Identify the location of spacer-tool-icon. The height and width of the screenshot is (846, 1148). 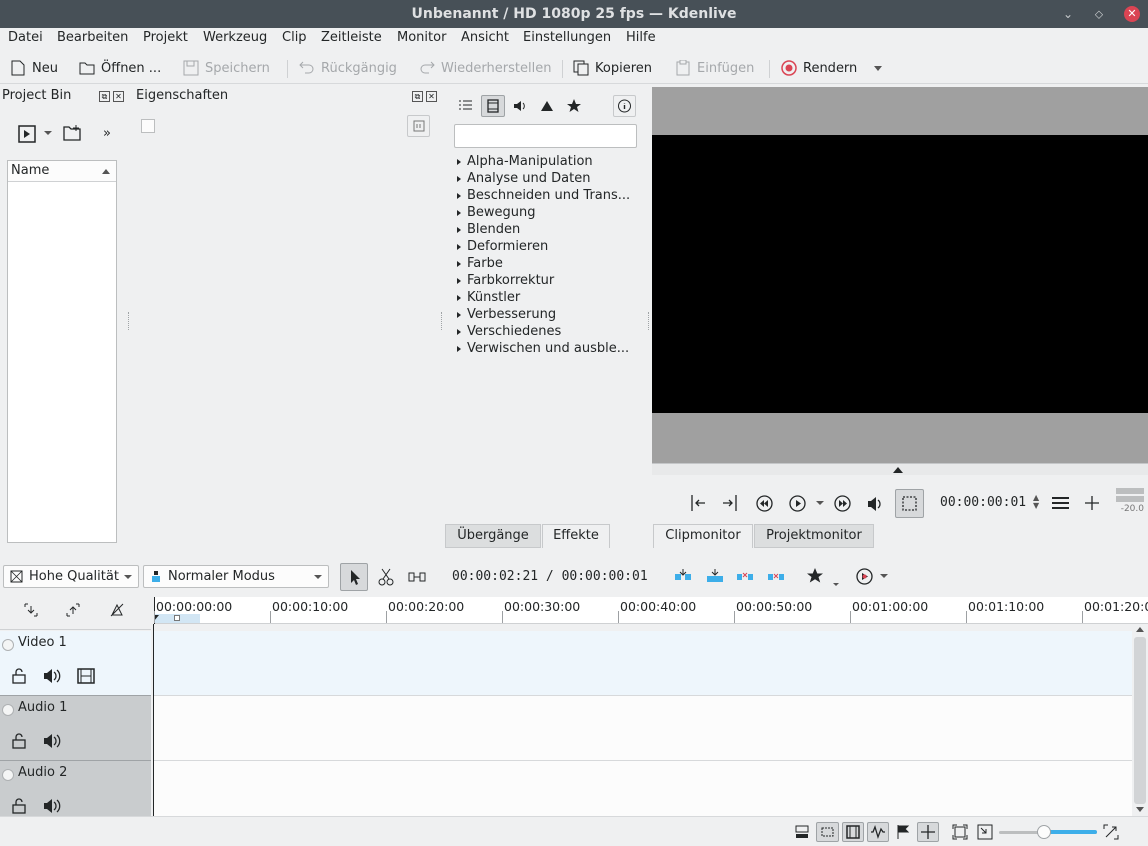
(417, 577).